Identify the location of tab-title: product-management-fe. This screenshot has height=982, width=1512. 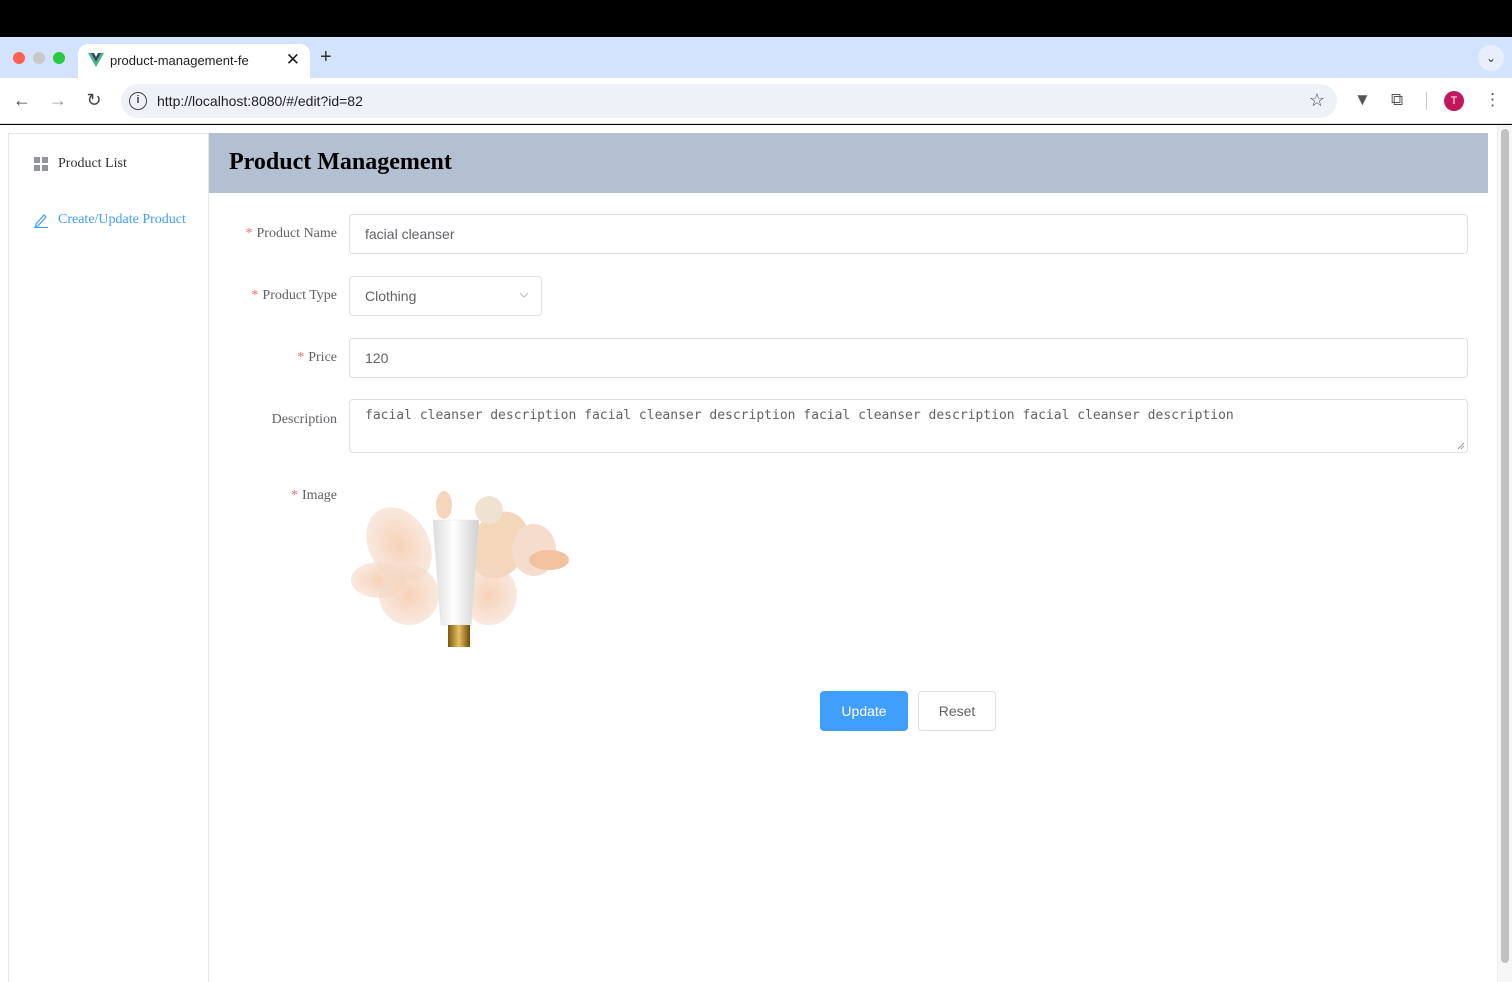
(179, 60).